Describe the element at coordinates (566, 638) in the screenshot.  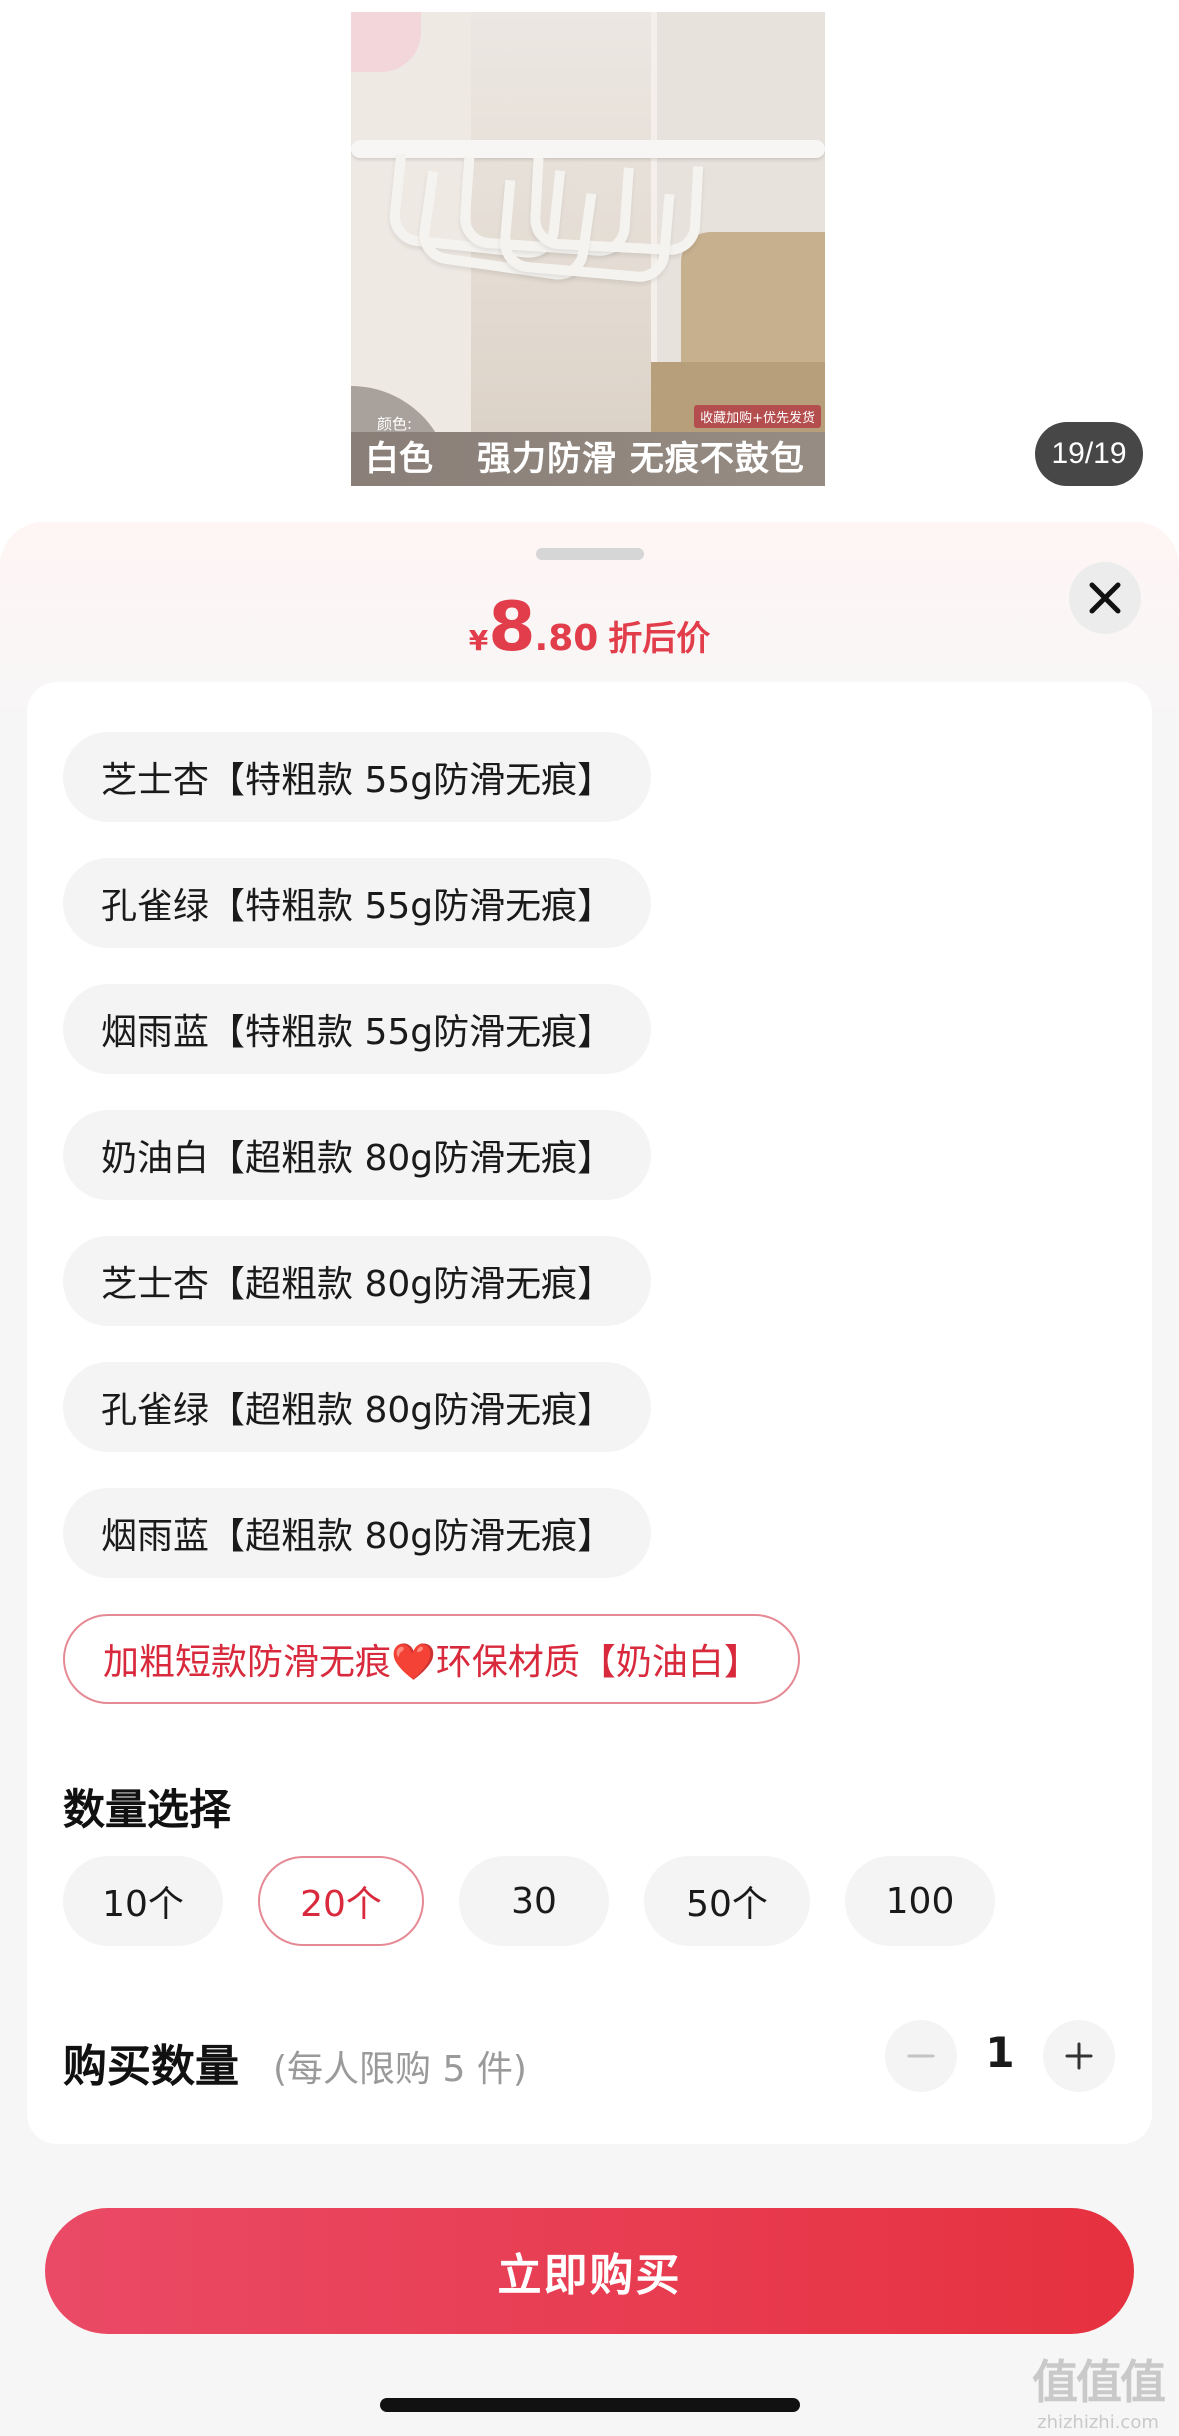
I see `price-decimal: .80` at that location.